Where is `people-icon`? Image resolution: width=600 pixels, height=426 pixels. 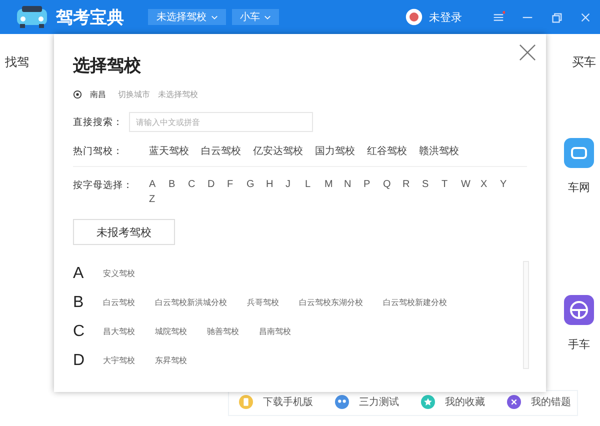 people-icon is located at coordinates (342, 402).